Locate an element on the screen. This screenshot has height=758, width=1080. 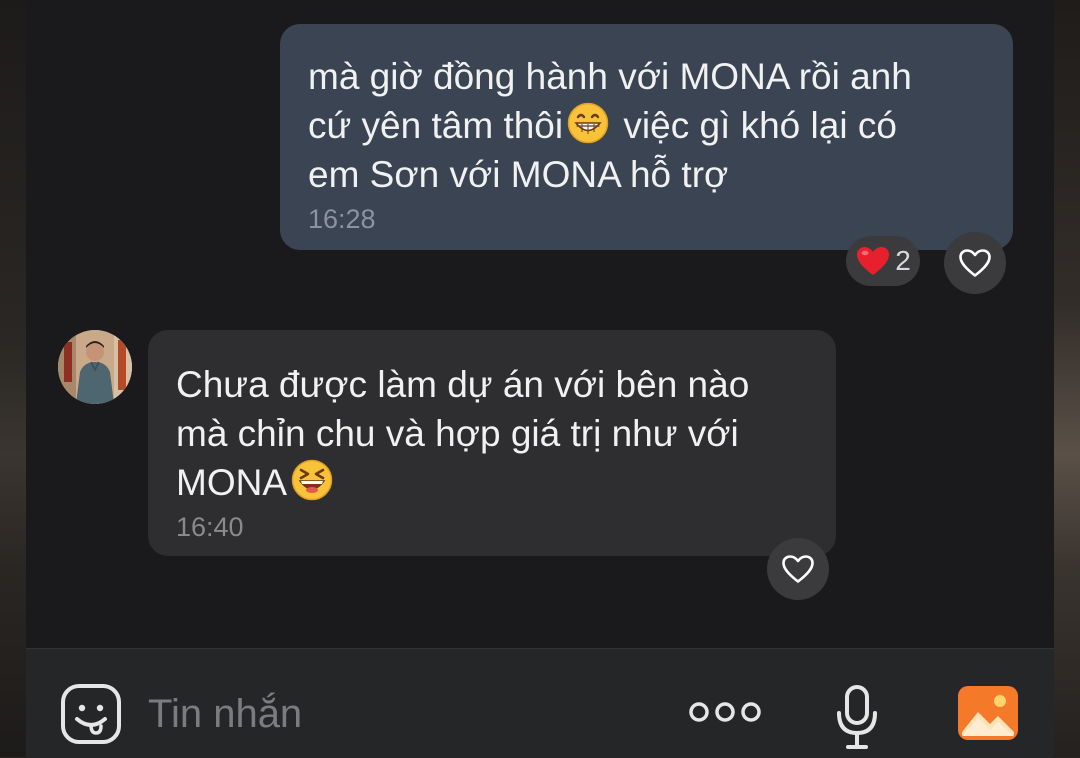
background-edge-left is located at coordinates (13, 378).